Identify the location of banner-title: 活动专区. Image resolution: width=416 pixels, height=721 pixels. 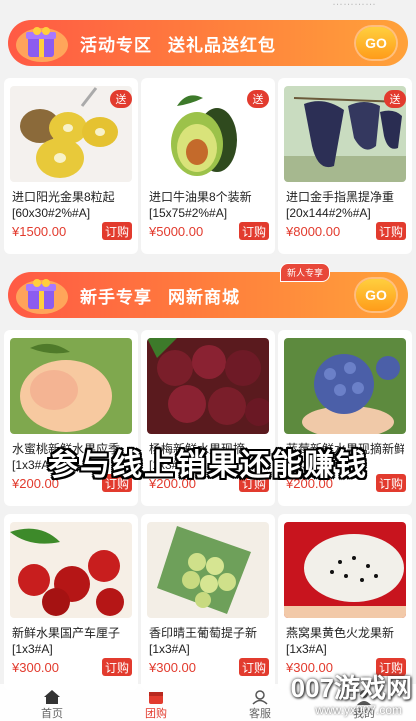
(116, 45).